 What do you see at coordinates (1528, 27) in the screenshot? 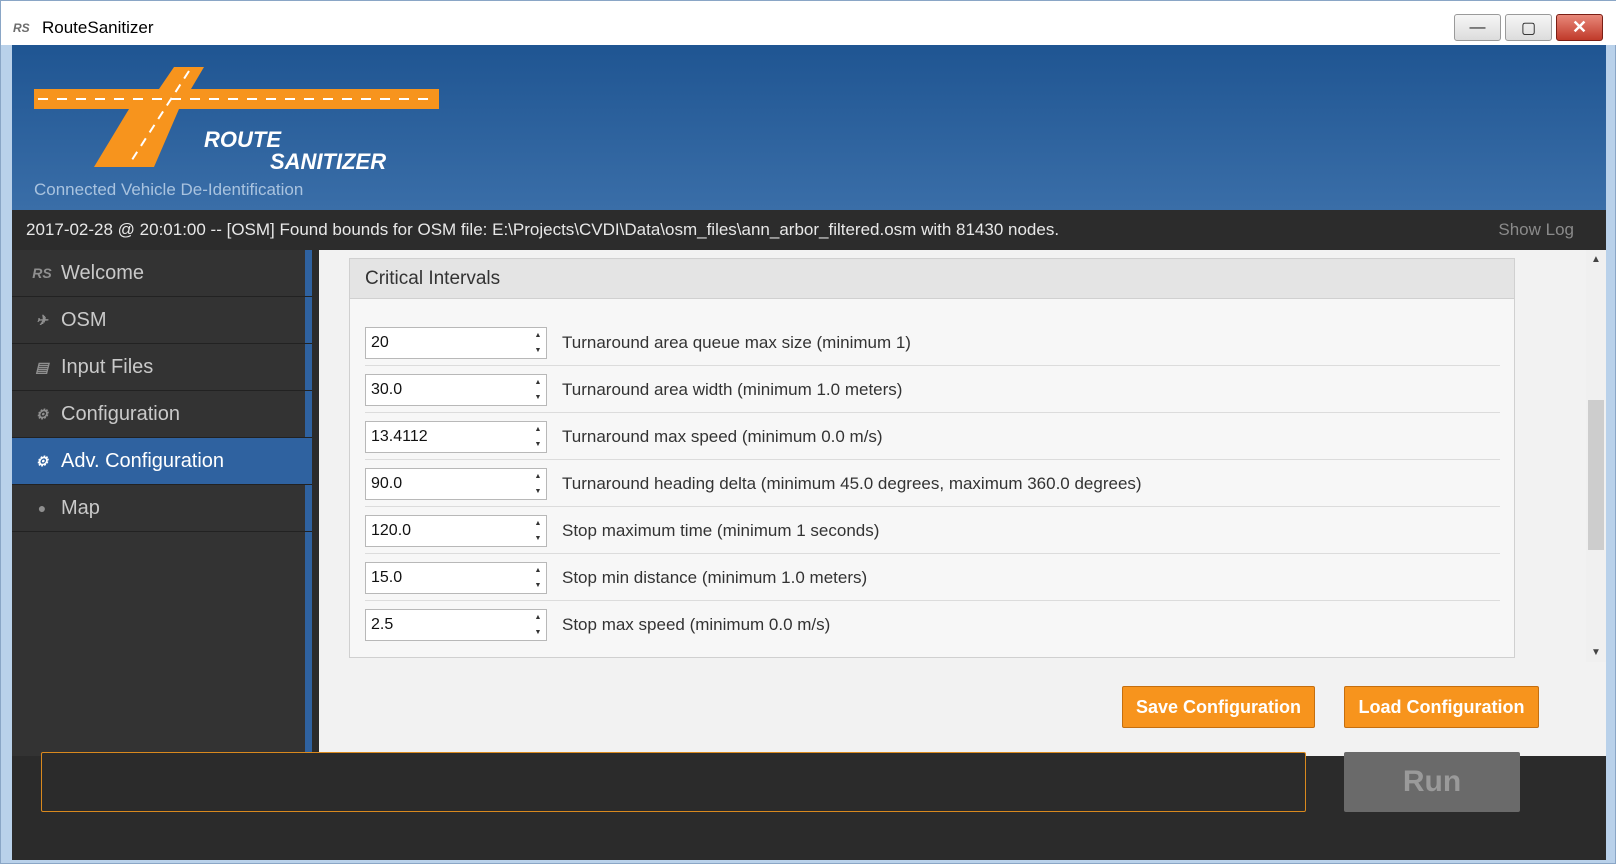
I see `maximize-button: ▢` at bounding box center [1528, 27].